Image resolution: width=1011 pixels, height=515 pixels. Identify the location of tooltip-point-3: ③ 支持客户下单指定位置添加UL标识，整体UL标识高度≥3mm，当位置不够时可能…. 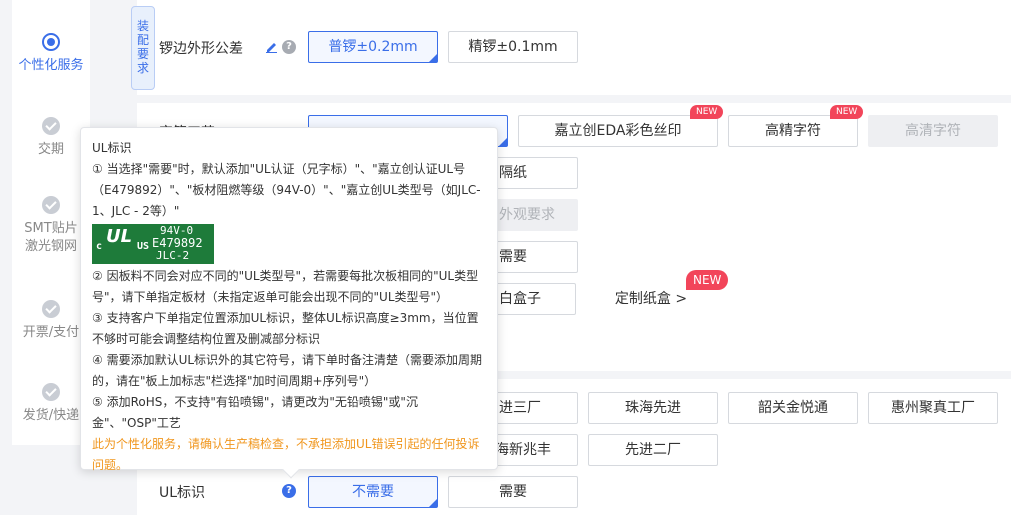
(285, 328).